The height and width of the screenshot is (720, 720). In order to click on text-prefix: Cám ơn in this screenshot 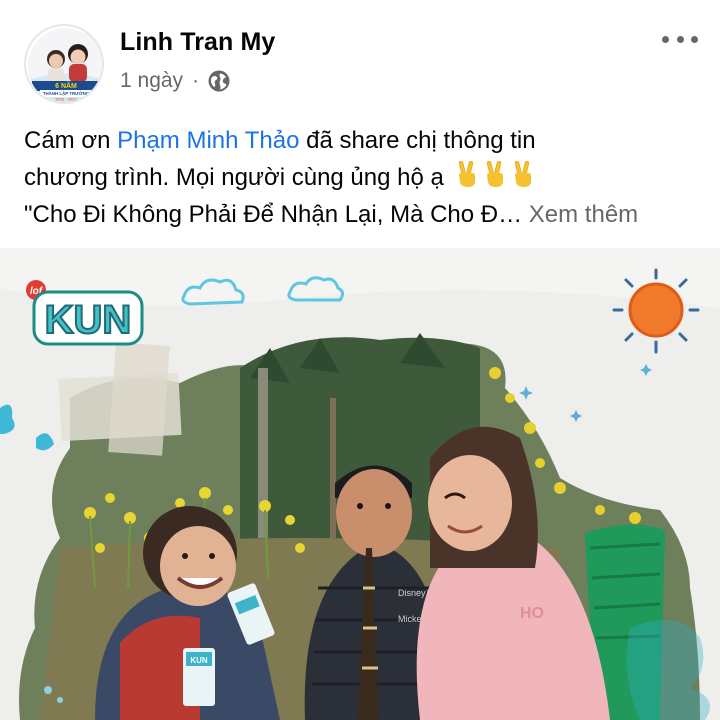, I will do `click(71, 140)`.